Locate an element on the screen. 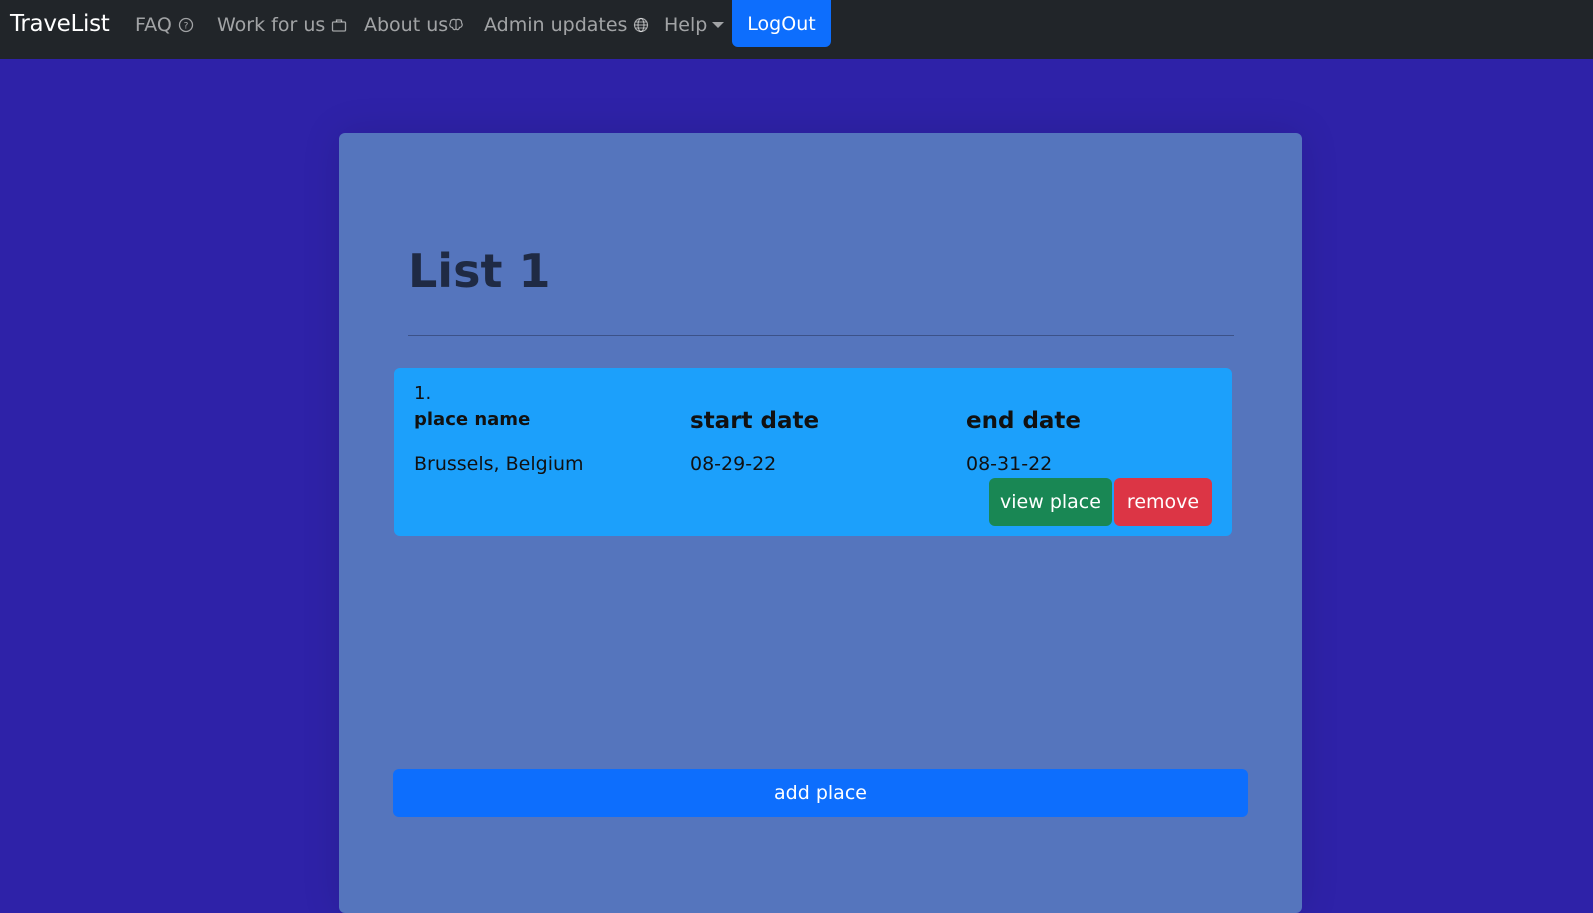 The height and width of the screenshot is (913, 1593). brand-logo: TraveList is located at coordinates (60, 24).